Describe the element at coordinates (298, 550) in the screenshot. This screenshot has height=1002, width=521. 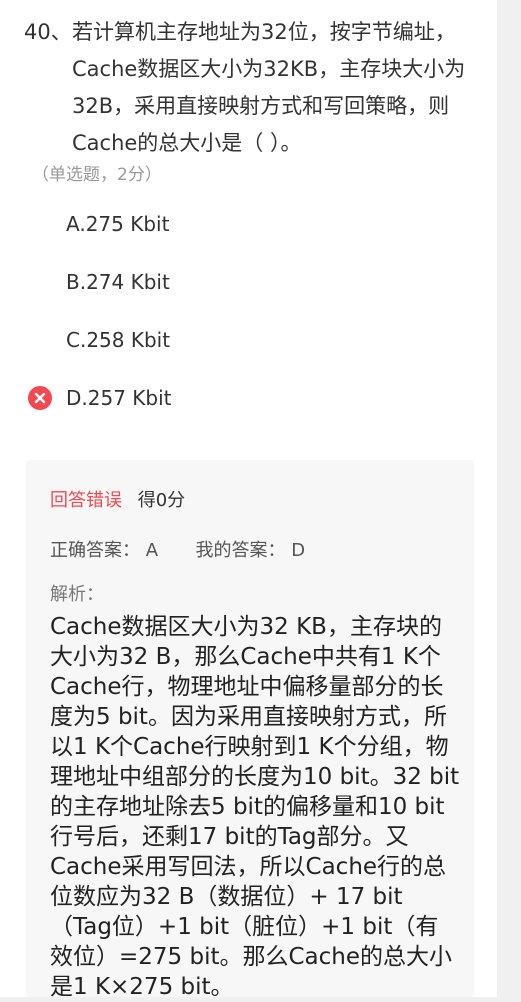
I see `my-answer: D` at that location.